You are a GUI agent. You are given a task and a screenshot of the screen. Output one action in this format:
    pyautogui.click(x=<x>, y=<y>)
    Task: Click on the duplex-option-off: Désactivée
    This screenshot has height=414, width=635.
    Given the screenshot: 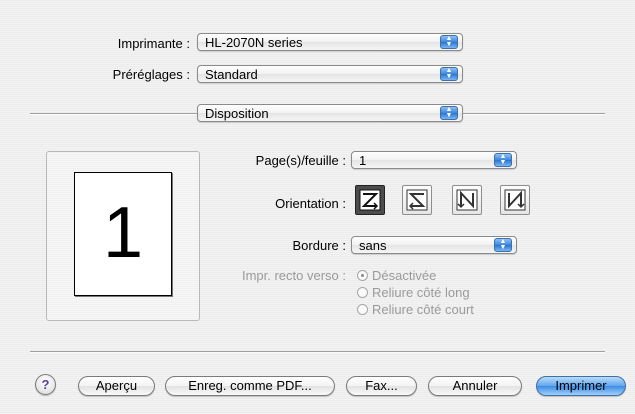 What is the action you would take?
    pyautogui.click(x=396, y=275)
    